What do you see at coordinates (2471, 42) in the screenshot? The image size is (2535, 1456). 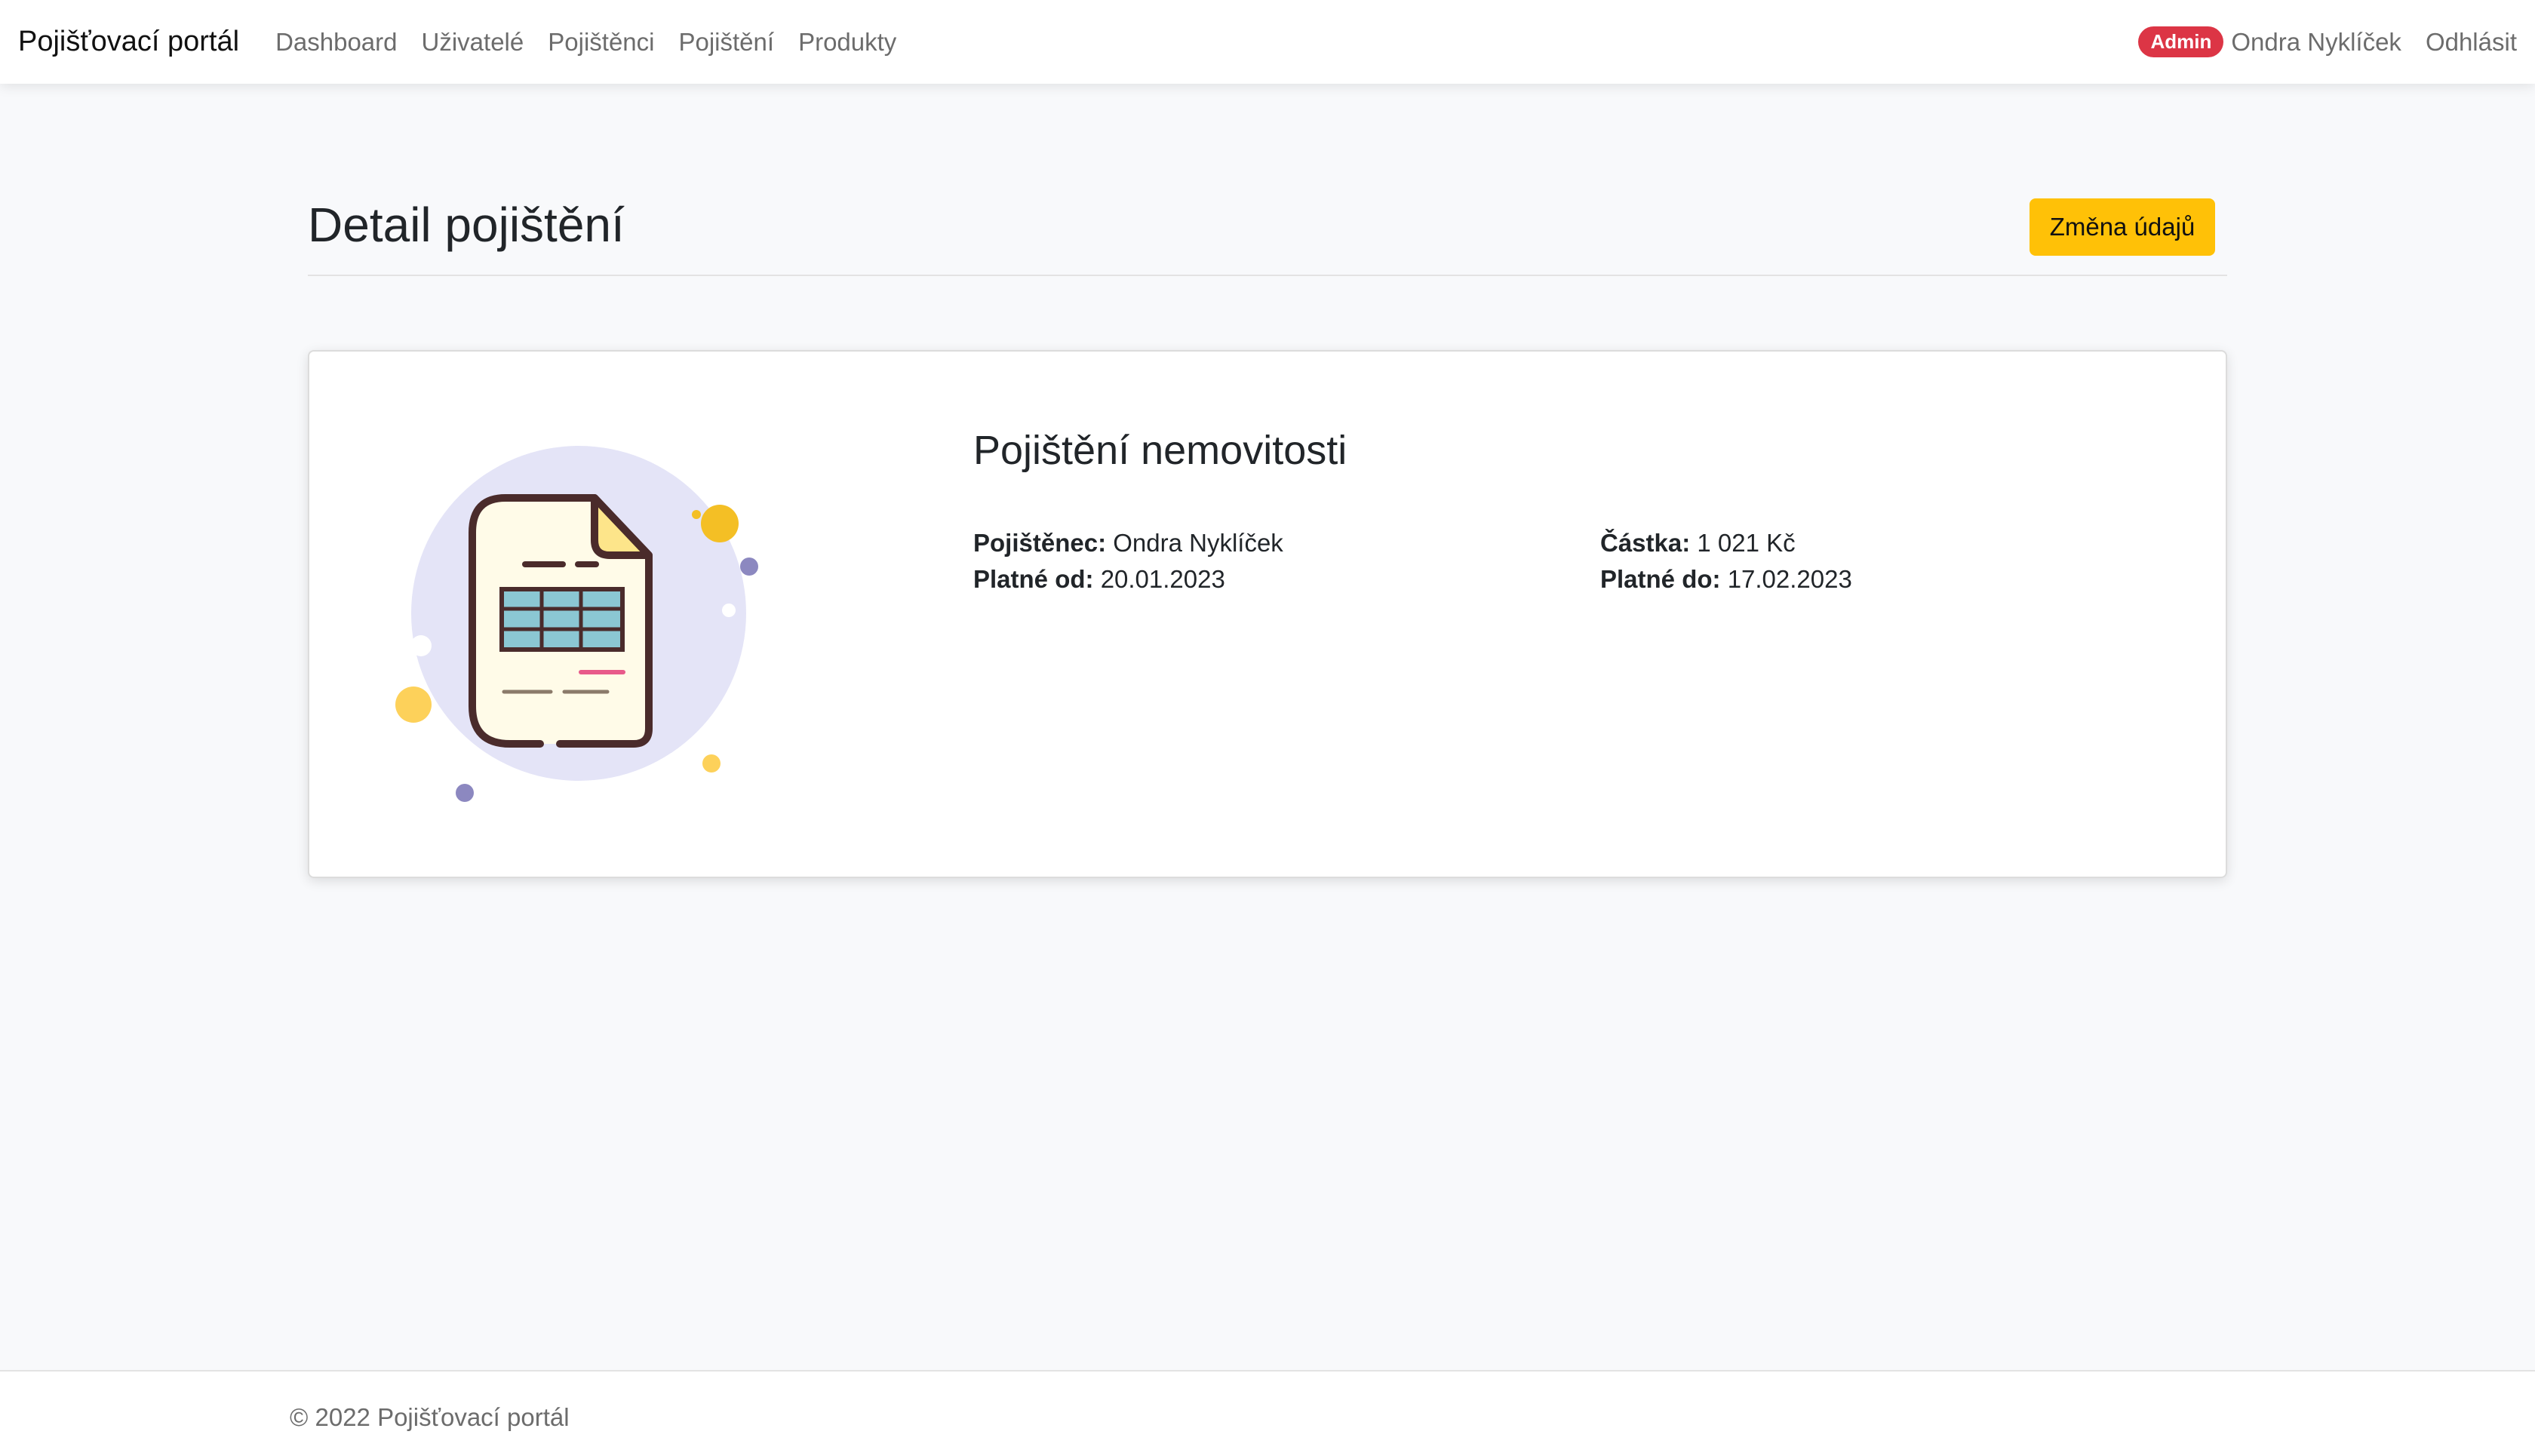 I see `logout-link: Odhlásit` at bounding box center [2471, 42].